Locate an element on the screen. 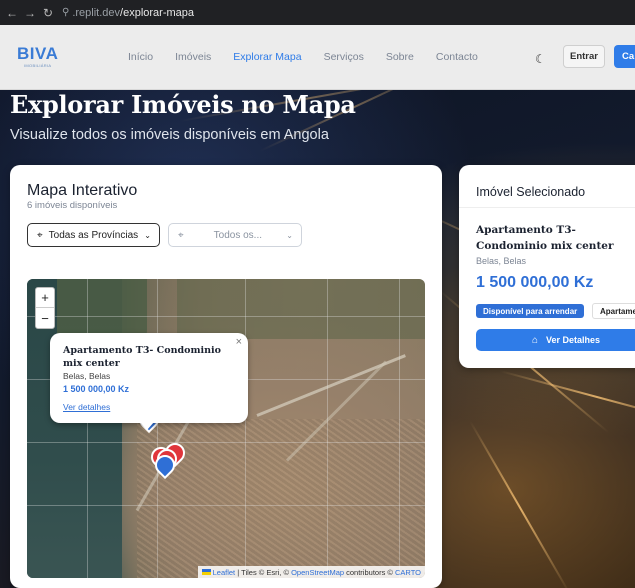 The width and height of the screenshot is (635, 588). browser-toolbar: ← → ↻ ⚲ .replit.dev/explorar-mapa is located at coordinates (317, 12).